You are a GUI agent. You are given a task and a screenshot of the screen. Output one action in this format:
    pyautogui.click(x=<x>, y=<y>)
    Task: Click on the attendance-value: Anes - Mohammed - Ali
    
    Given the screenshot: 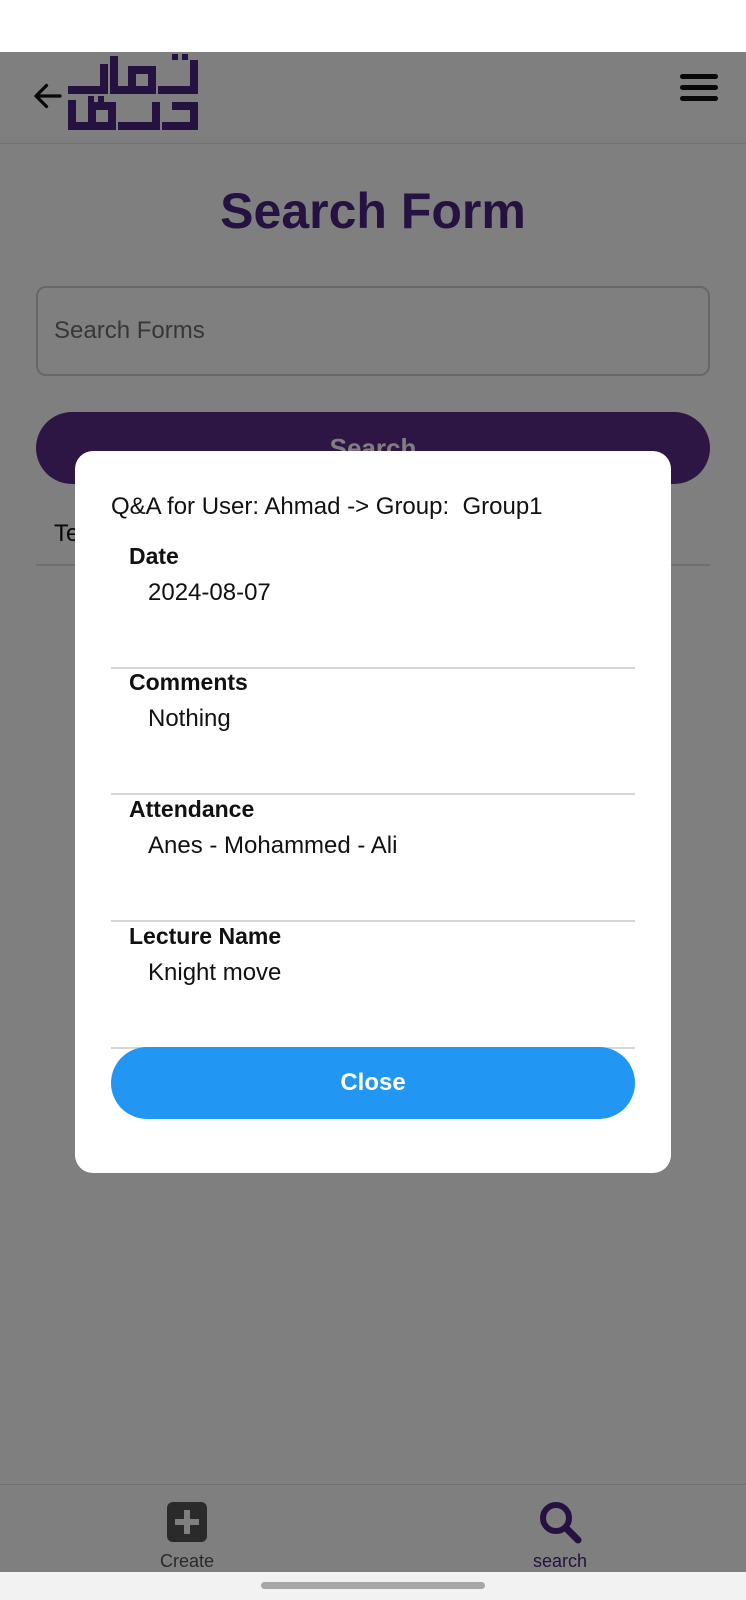 What is the action you would take?
    pyautogui.click(x=273, y=845)
    